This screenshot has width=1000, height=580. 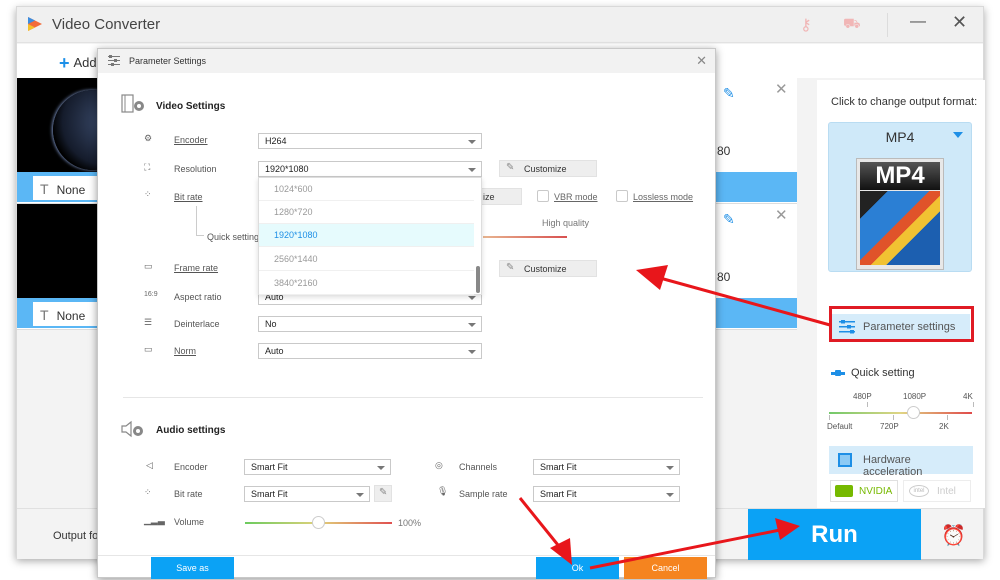 What do you see at coordinates (577, 568) in the screenshot?
I see `ok-button: Ok` at bounding box center [577, 568].